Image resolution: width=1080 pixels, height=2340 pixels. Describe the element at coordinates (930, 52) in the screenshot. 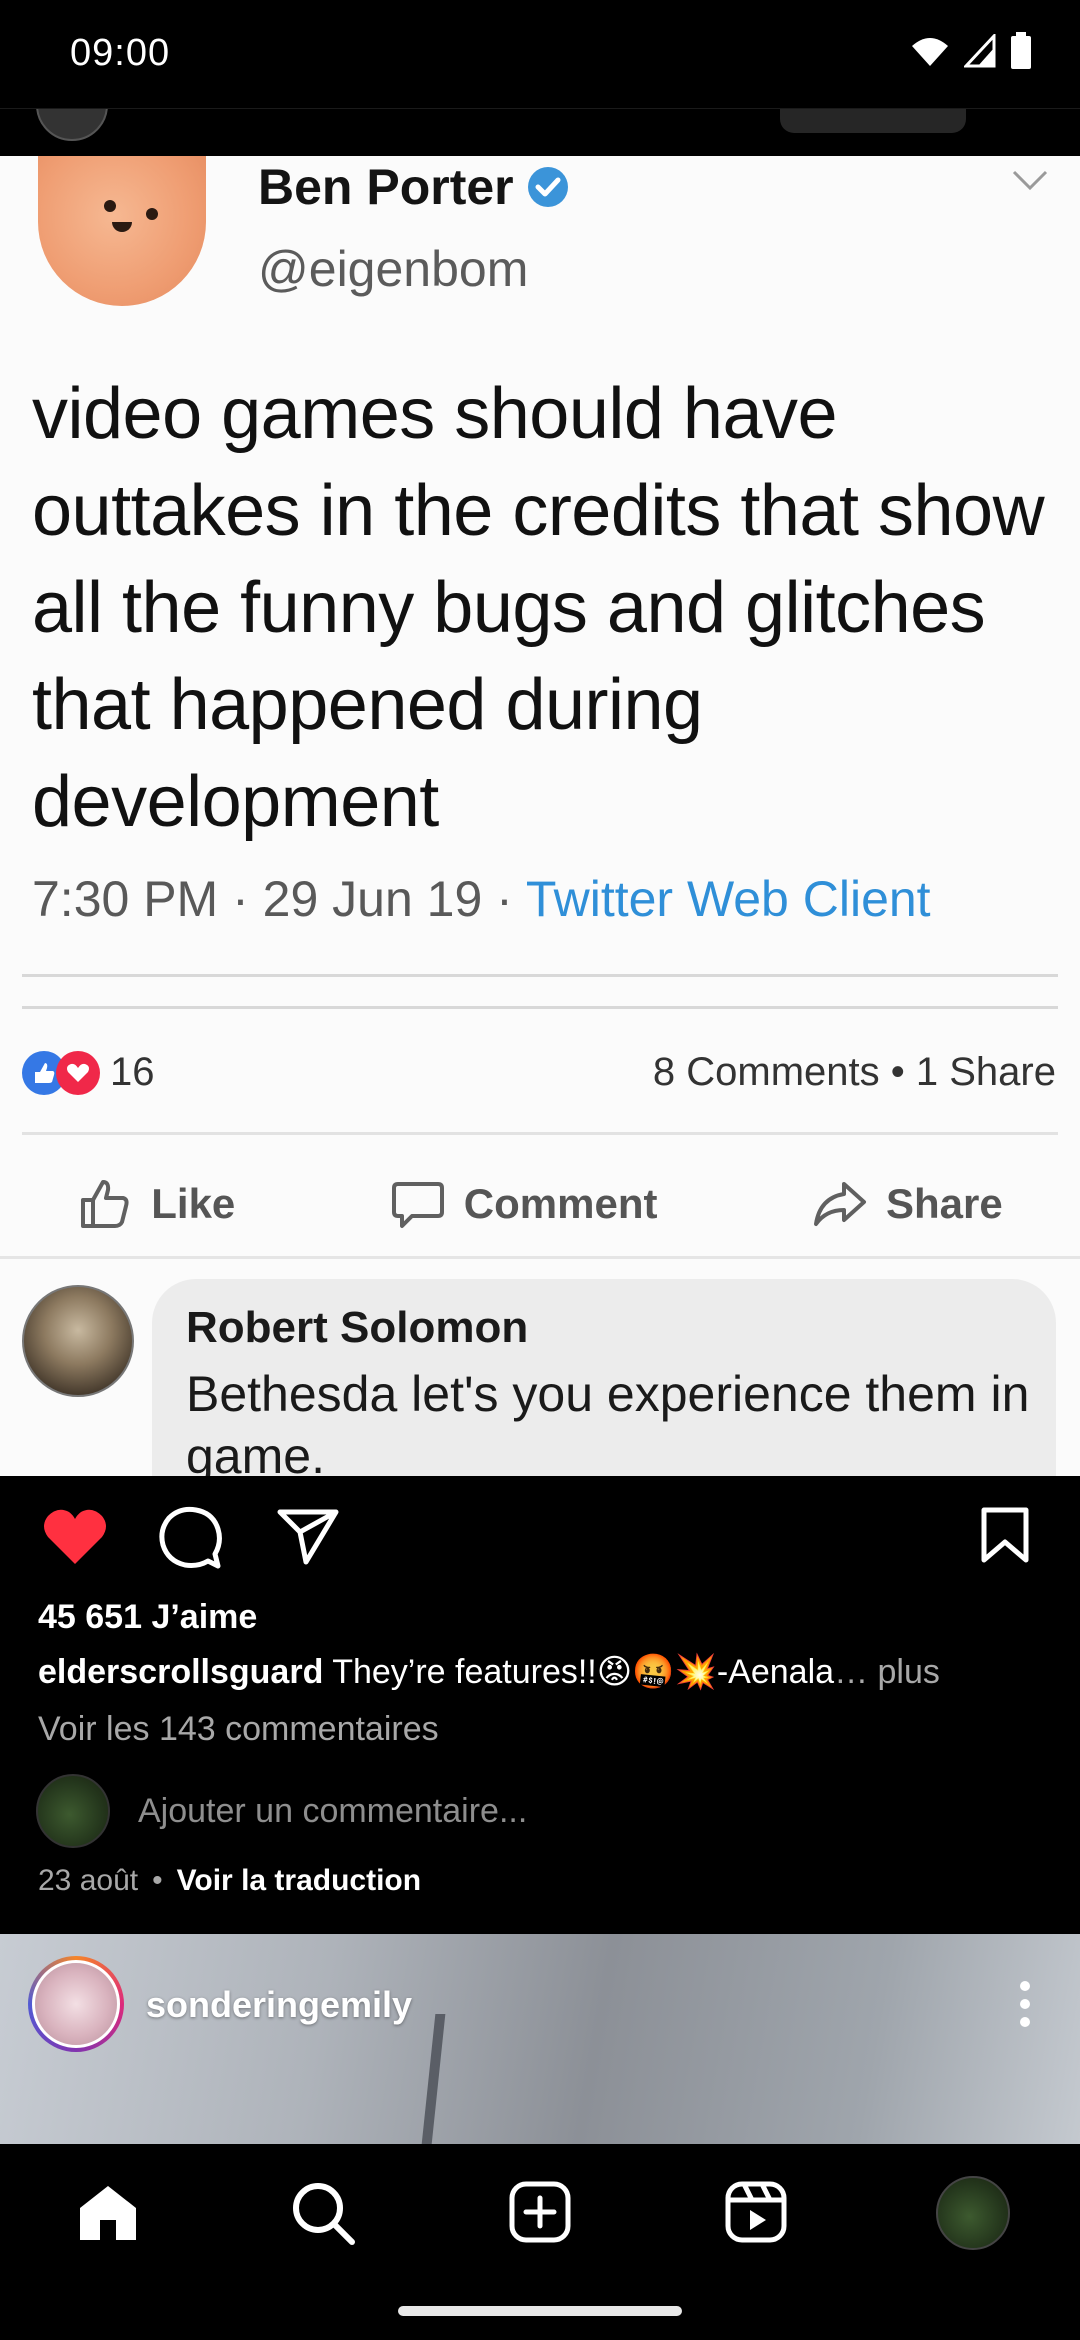

I see `wifi-icon` at that location.